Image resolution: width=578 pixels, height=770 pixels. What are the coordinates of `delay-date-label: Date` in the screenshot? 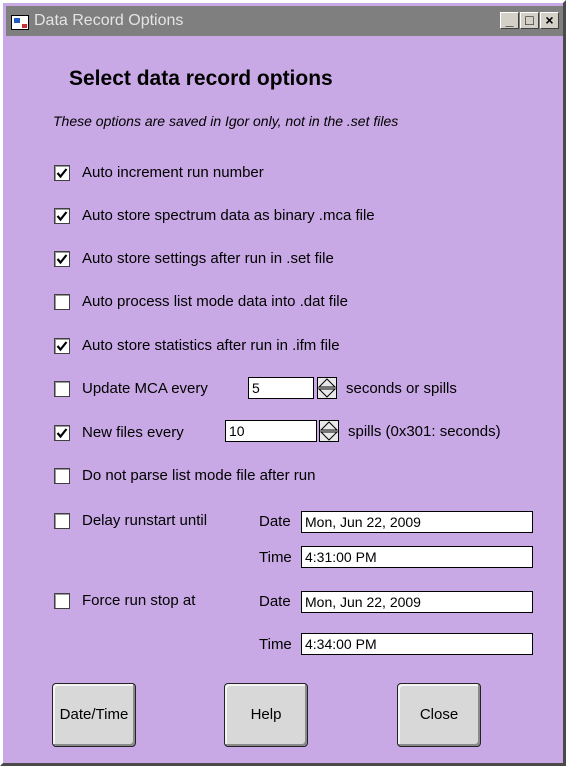 It's located at (275, 521).